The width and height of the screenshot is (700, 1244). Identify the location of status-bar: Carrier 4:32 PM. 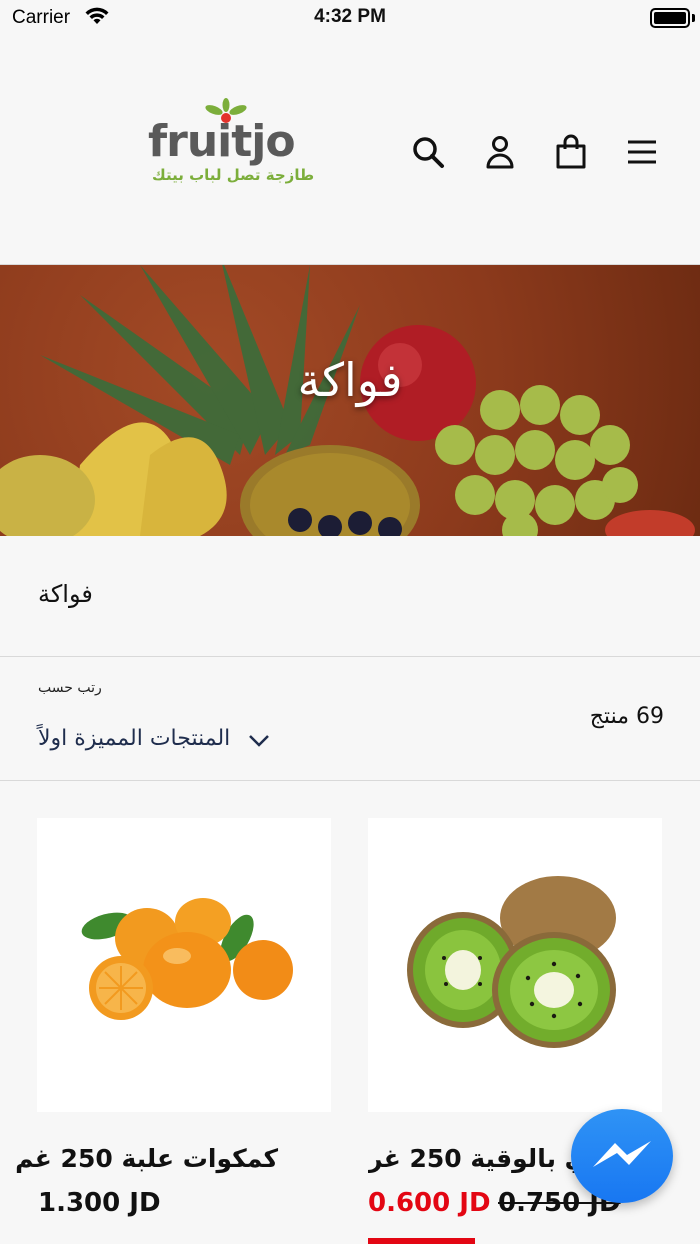
(350, 19).